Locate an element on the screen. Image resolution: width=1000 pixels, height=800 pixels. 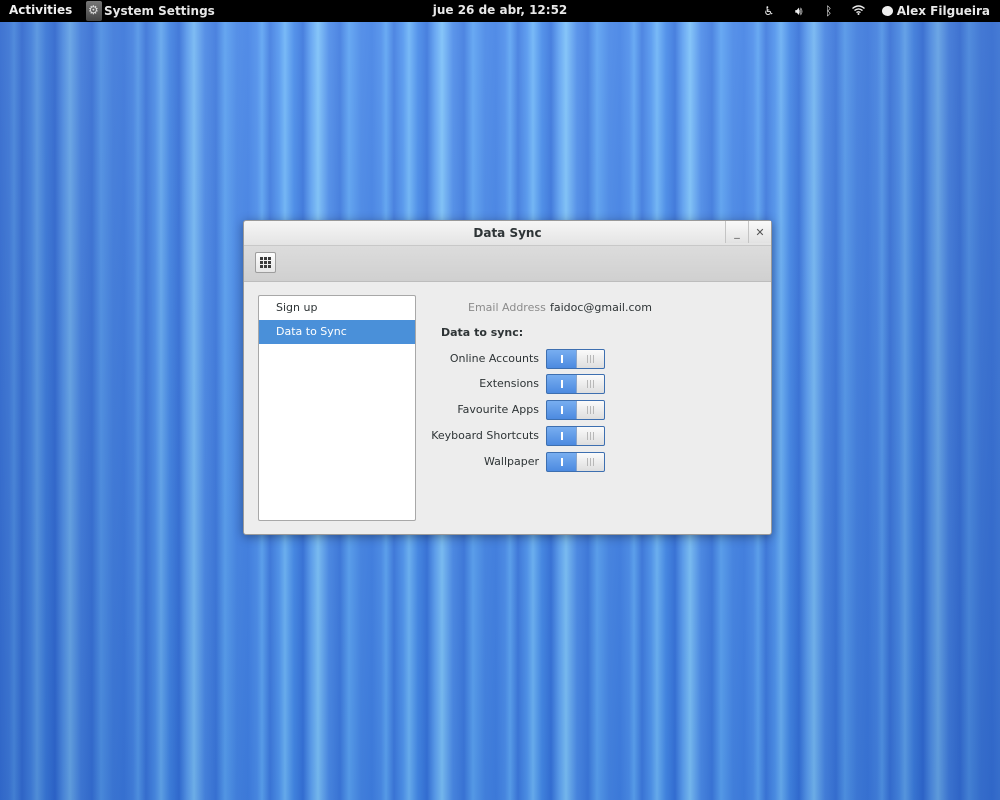
sync-row-keyboard-shortcuts: Keyboard Shortcuts is located at coordinates (574, 436).